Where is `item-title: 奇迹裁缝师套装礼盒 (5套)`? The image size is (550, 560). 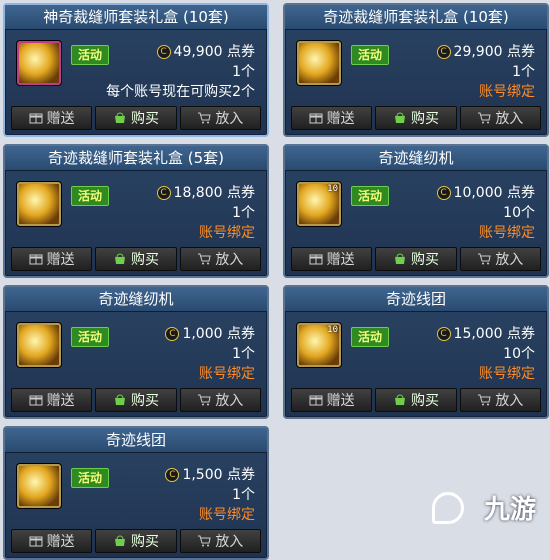
item-title: 奇迹裁缝师套装礼盒 (5套) is located at coordinates (136, 158).